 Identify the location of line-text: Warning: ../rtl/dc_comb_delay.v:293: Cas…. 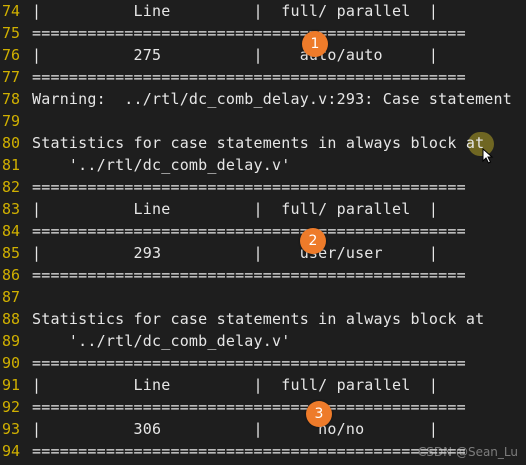
(272, 99).